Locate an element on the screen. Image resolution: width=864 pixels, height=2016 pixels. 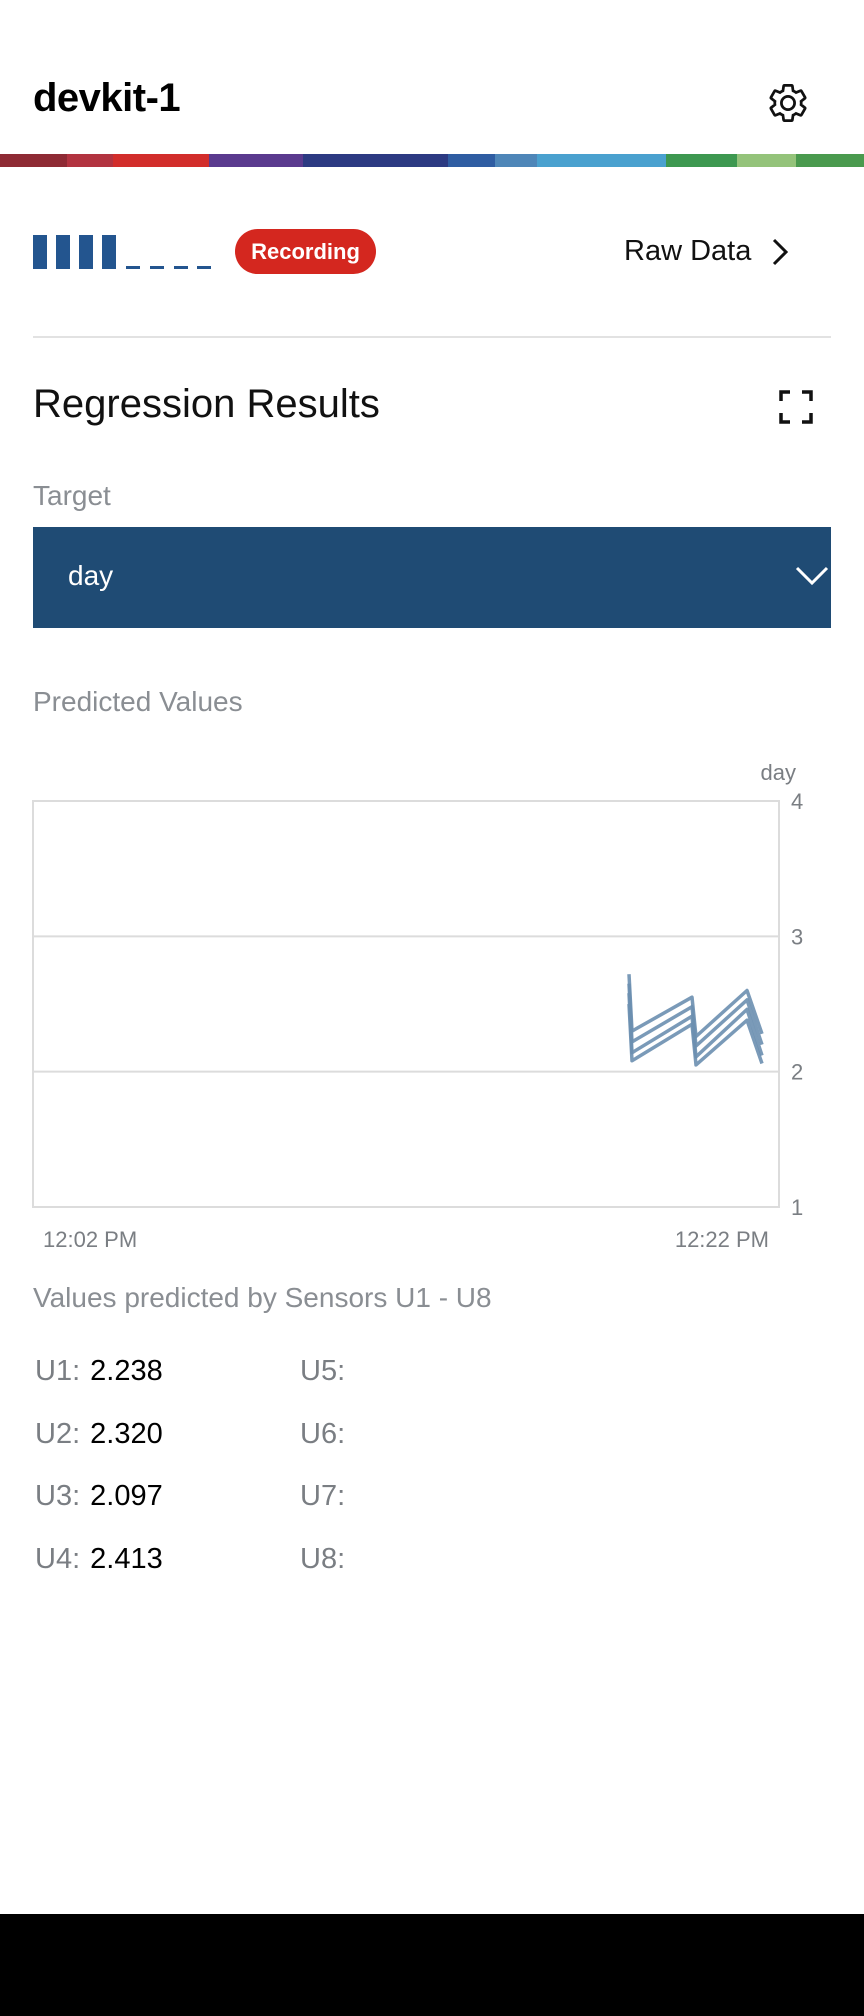
target-select-value: day is located at coordinates (91, 575).